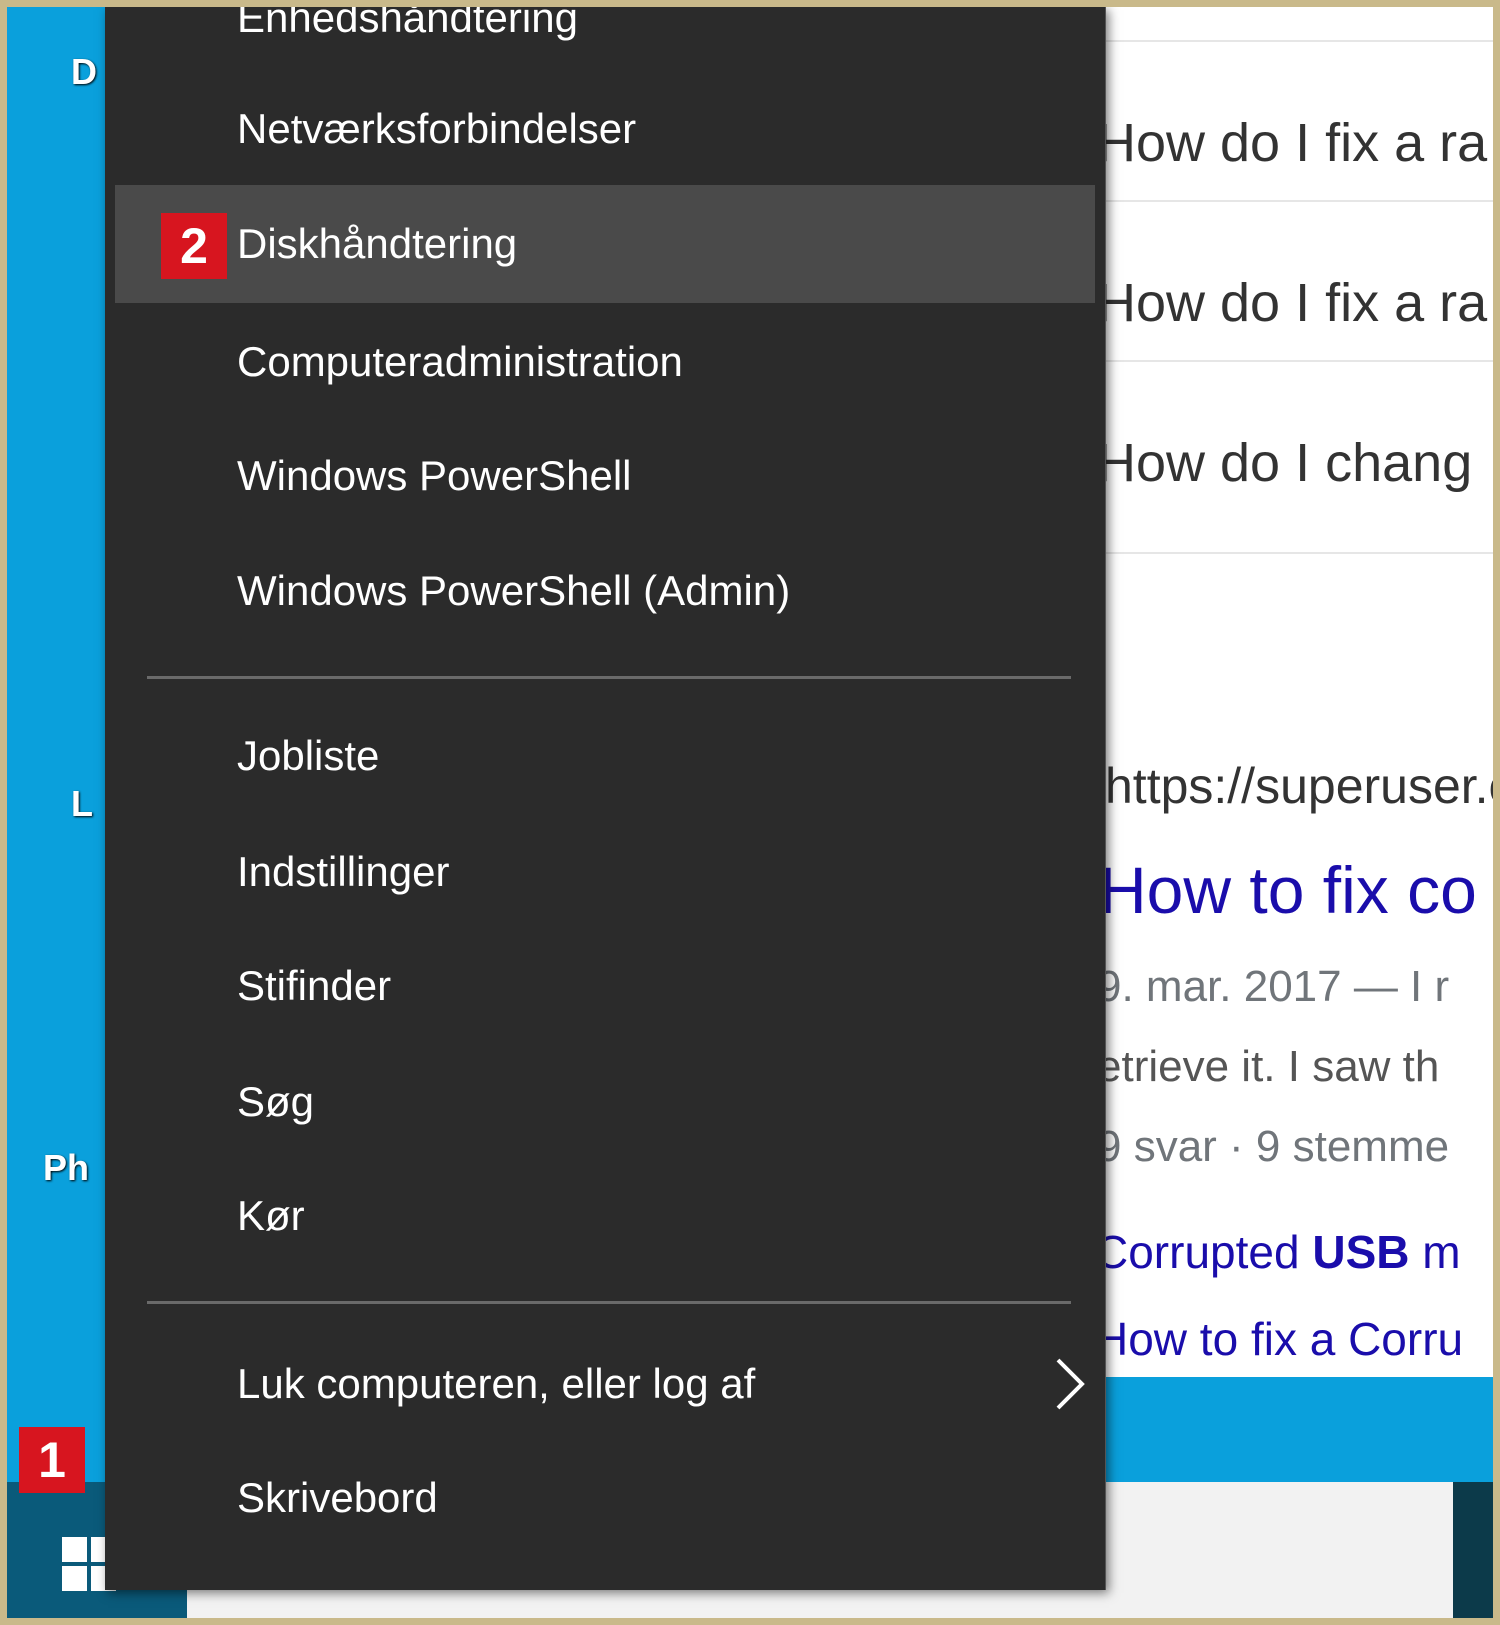 This screenshot has height=1625, width=1500. I want to click on menu-item-task-manager: Jobliste, so click(605, 756).